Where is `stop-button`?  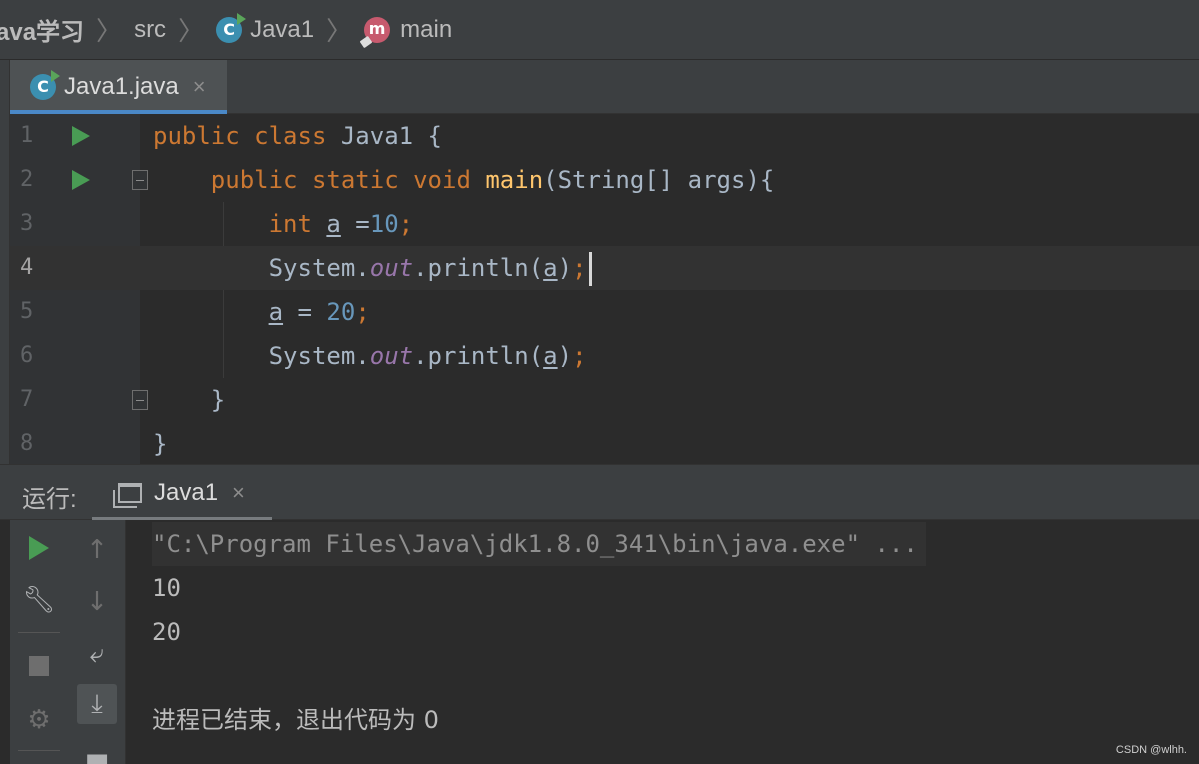
stop-button is located at coordinates (39, 666).